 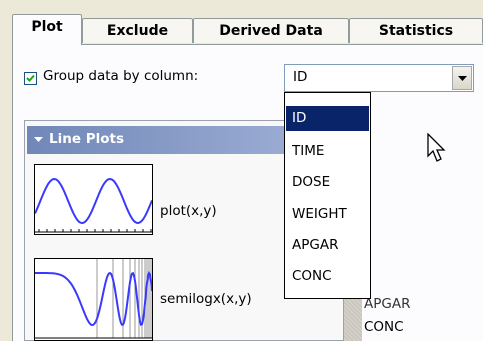 What do you see at coordinates (177, 140) in the screenshot?
I see `line-plots-header: Line Plots` at bounding box center [177, 140].